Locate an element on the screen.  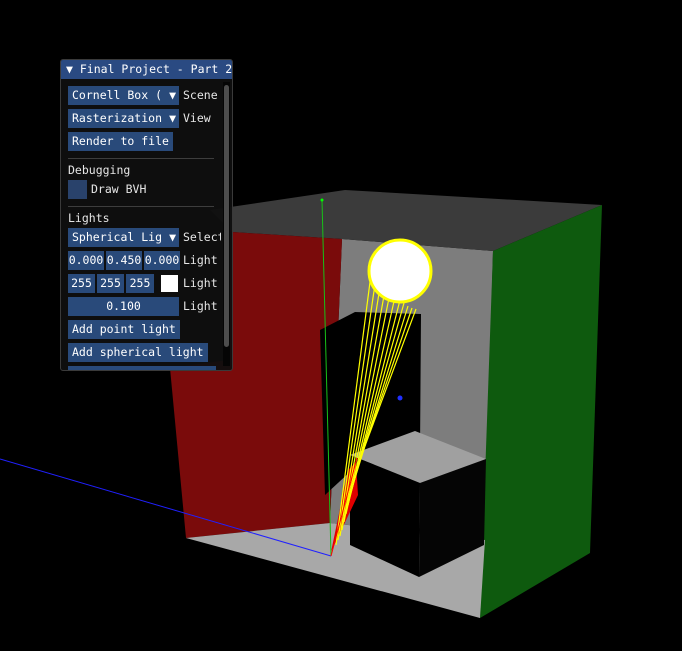
light-select-value: Spherical Lig is located at coordinates (117, 237).